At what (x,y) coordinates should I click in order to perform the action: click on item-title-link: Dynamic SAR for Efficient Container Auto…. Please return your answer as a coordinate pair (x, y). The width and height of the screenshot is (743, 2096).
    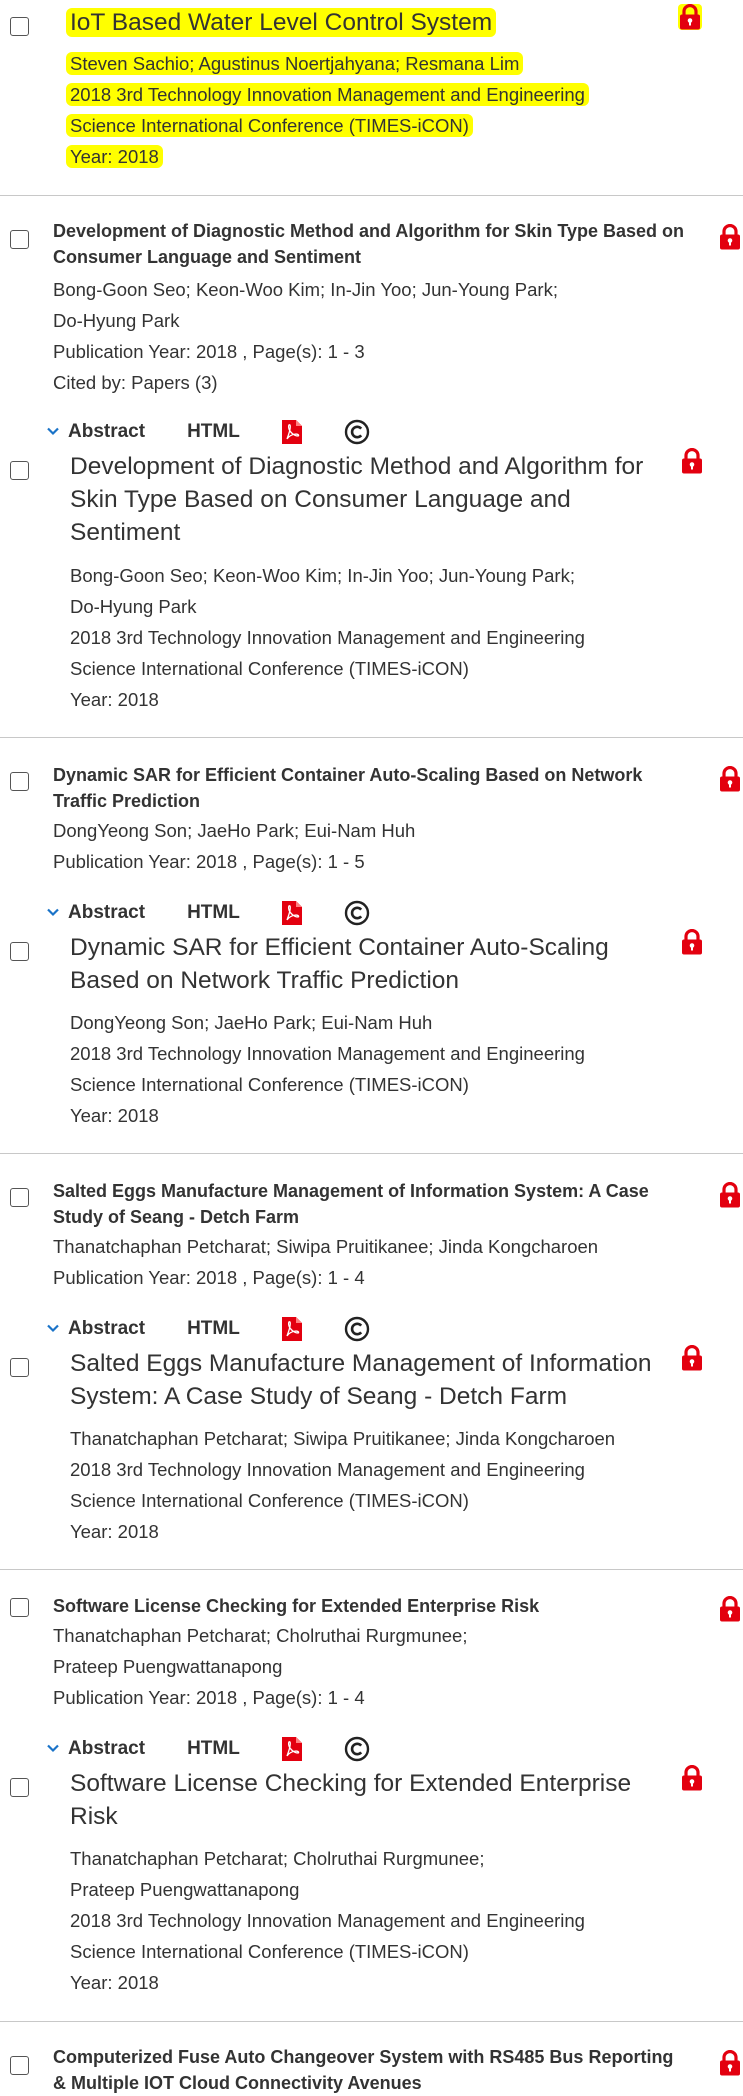
    Looking at the image, I should click on (371, 788).